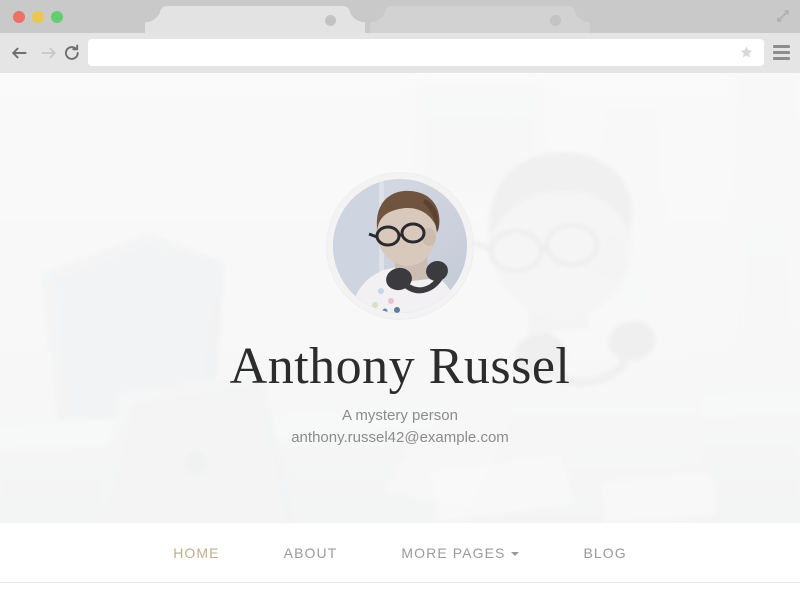 The image size is (800, 600). Describe the element at coordinates (255, 19) in the screenshot. I see `browser-tab-active` at that location.